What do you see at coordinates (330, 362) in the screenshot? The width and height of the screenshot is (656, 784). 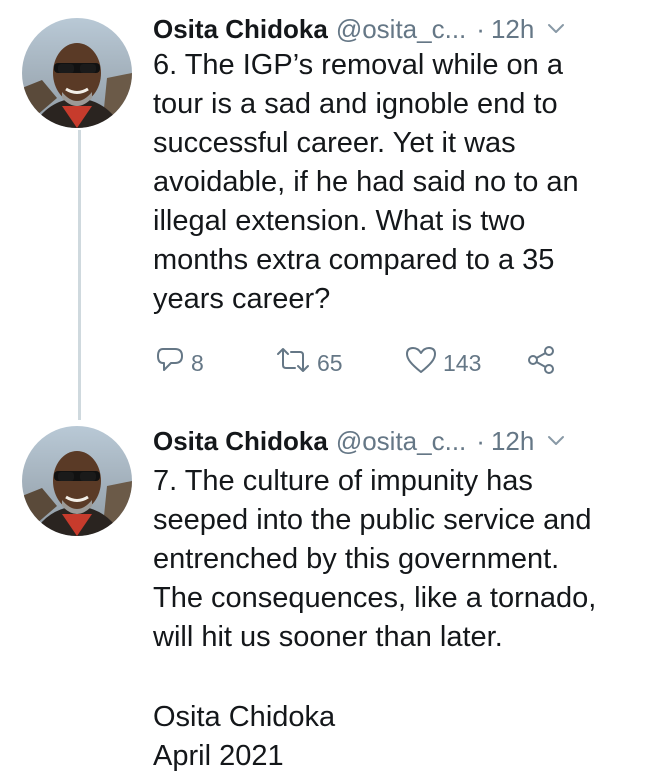 I see `retweet-count: 65` at bounding box center [330, 362].